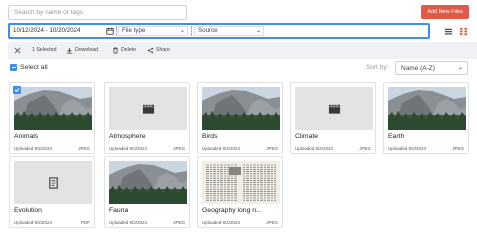 The height and width of the screenshot is (251, 477). What do you see at coordinates (134, 30) in the screenshot?
I see `file-type-label: File type` at bounding box center [134, 30].